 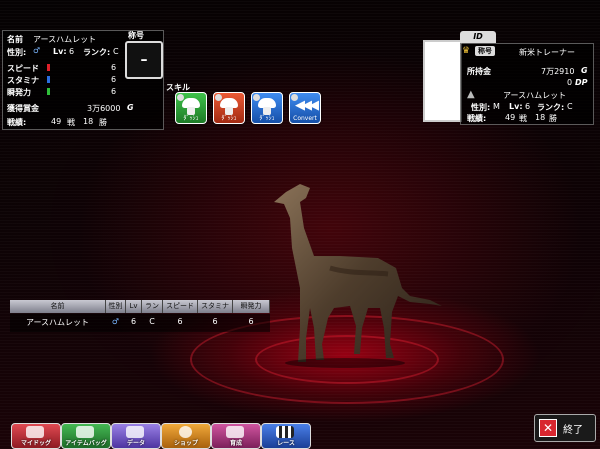 I want to click on header-rank: ランク, so click(x=152, y=311).